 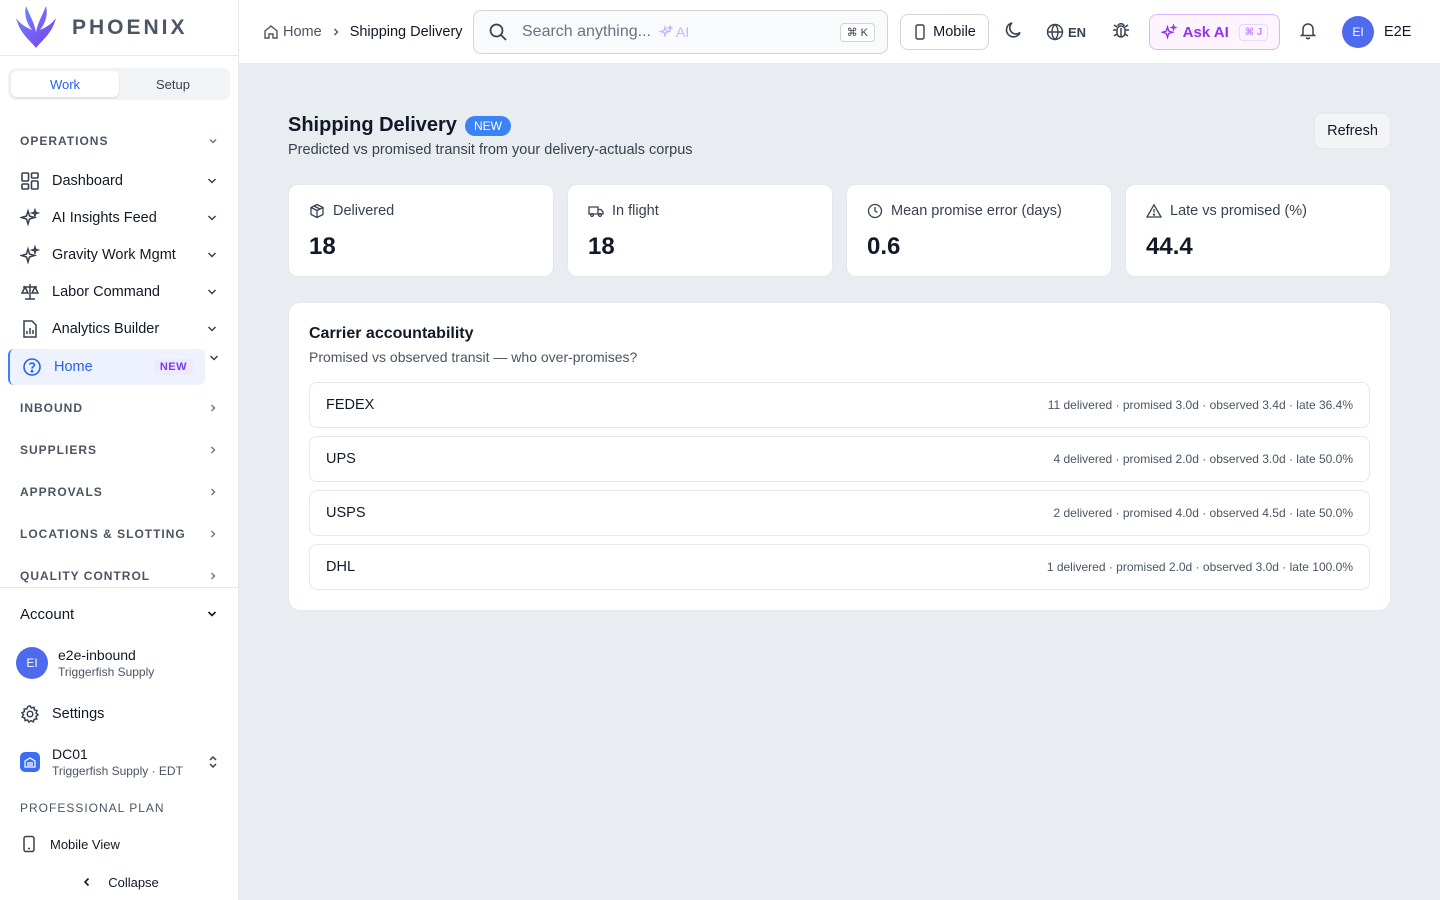 What do you see at coordinates (1055, 32) in the screenshot?
I see `globe-icon` at bounding box center [1055, 32].